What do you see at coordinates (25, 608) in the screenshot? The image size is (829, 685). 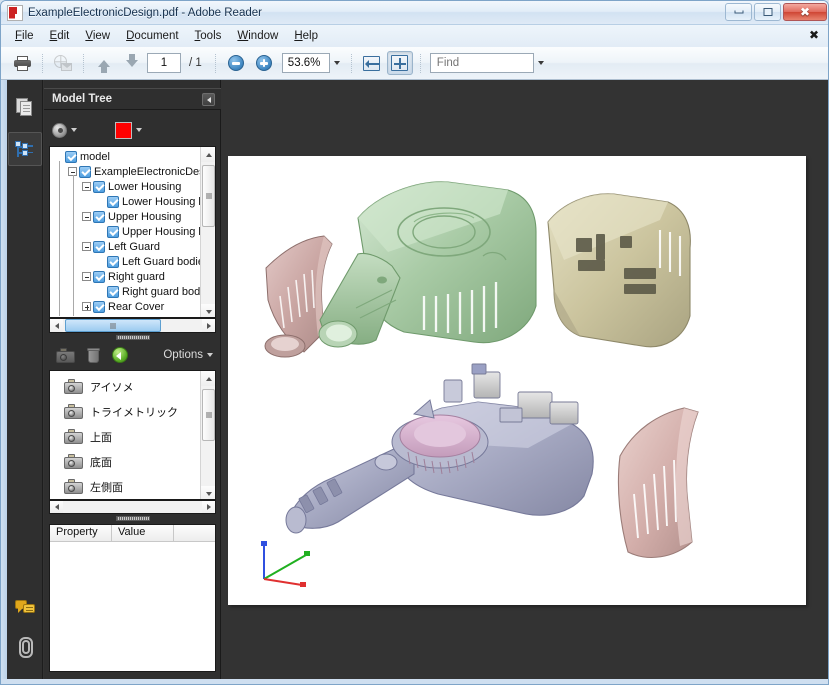 I see `comments-panel-button` at bounding box center [25, 608].